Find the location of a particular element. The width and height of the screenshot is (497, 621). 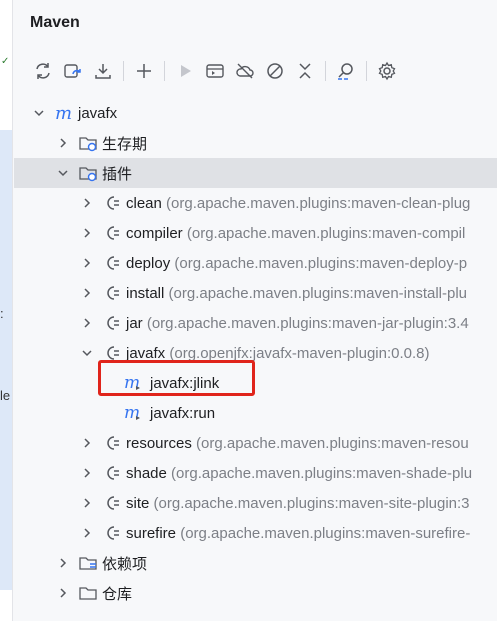

download-button is located at coordinates (103, 71).